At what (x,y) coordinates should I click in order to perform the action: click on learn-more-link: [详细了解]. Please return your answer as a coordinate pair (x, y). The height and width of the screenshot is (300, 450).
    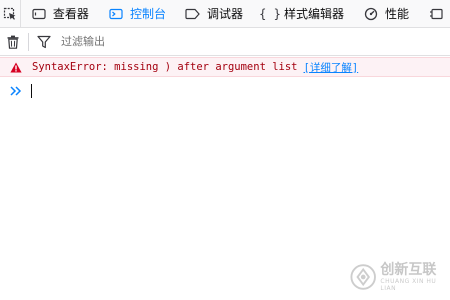
    Looking at the image, I should click on (331, 67).